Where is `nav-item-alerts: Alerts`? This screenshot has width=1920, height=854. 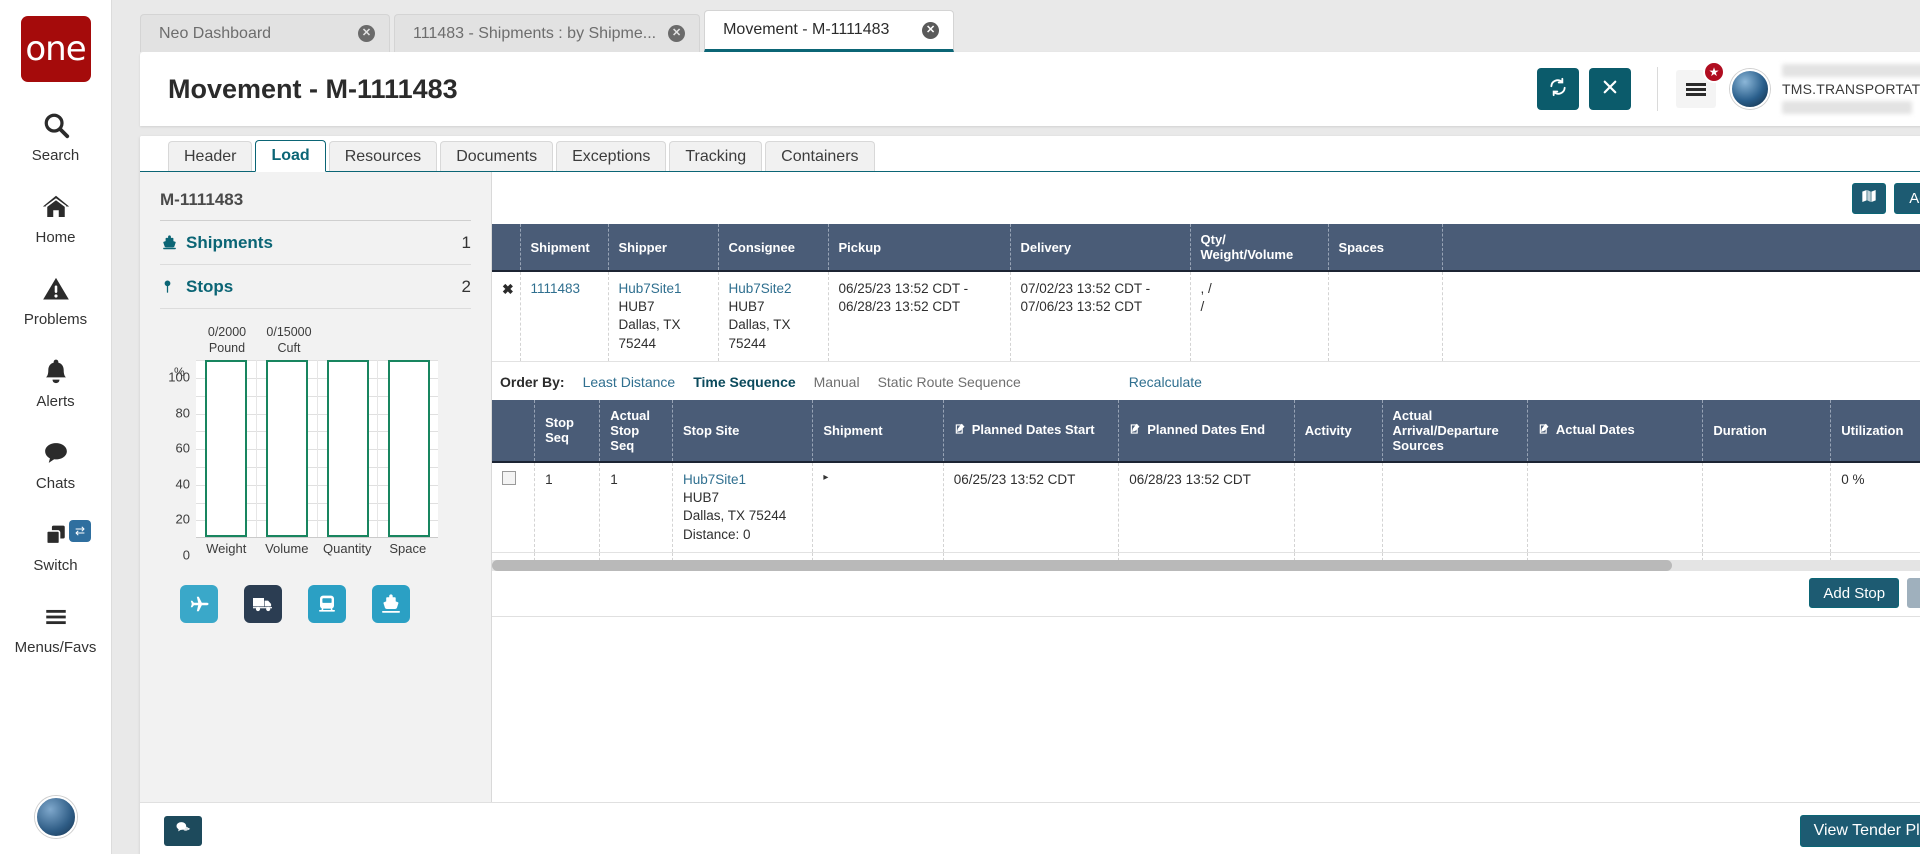
nav-item-alerts: Alerts is located at coordinates (55, 382).